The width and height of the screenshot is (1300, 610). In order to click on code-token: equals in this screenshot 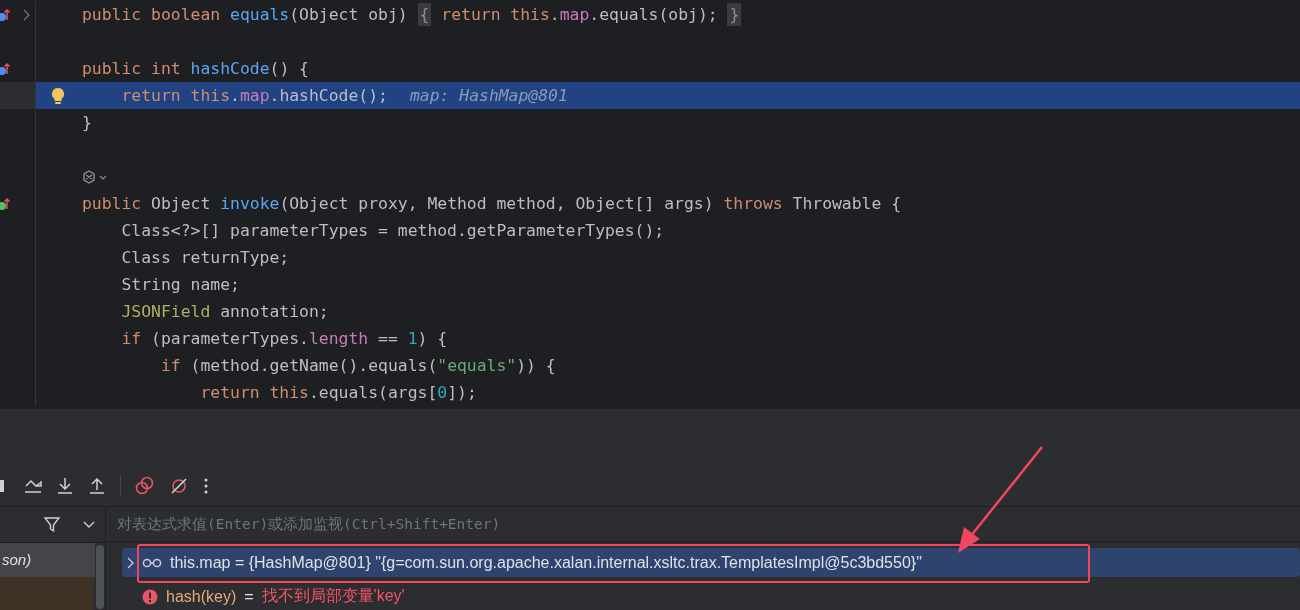, I will do `click(260, 14)`.